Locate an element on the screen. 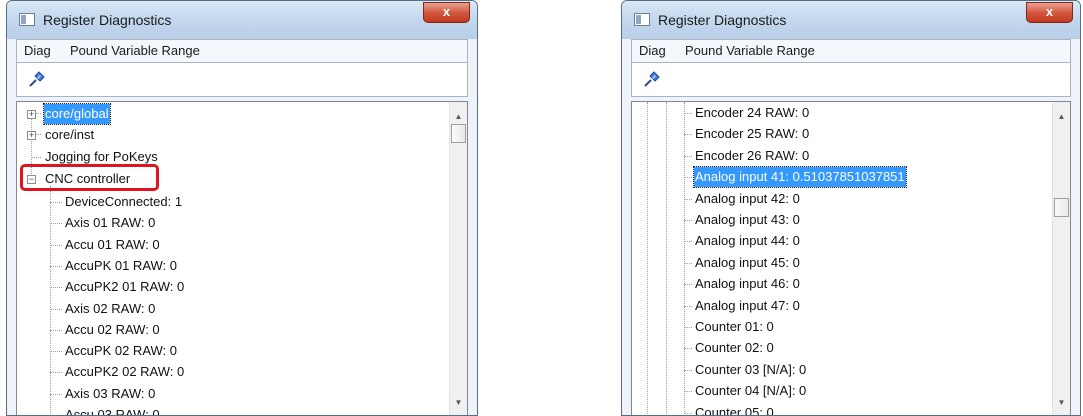 Image resolution: width=1083 pixels, height=416 pixels. tree-item-label: Encoder 24 RAW: 0 is located at coordinates (752, 112).